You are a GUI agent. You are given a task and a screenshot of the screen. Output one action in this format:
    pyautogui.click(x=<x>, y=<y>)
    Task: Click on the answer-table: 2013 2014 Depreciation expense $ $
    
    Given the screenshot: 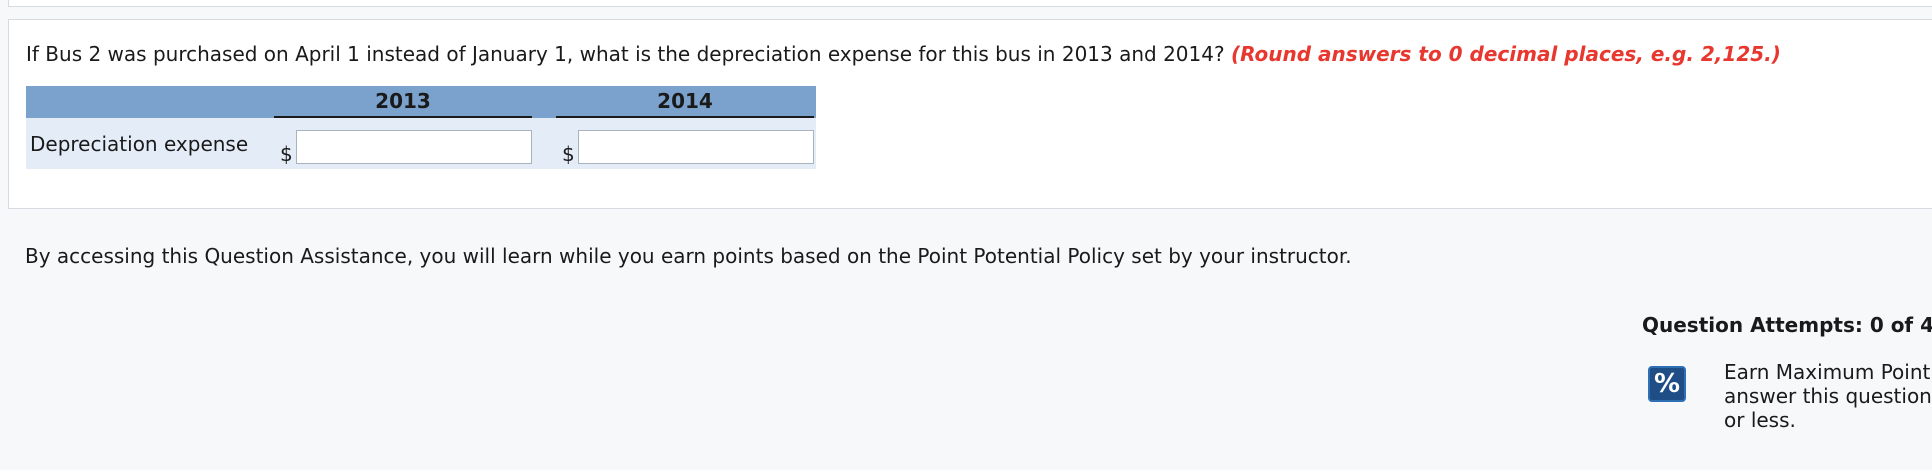 What is the action you would take?
    pyautogui.click(x=421, y=127)
    